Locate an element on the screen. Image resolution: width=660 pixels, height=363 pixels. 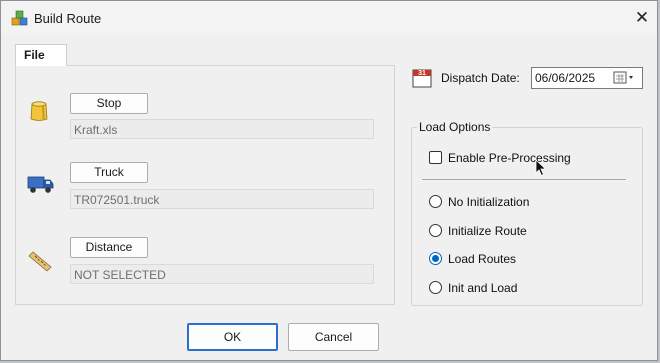
calendar-dropdown-icon is located at coordinates (625, 77).